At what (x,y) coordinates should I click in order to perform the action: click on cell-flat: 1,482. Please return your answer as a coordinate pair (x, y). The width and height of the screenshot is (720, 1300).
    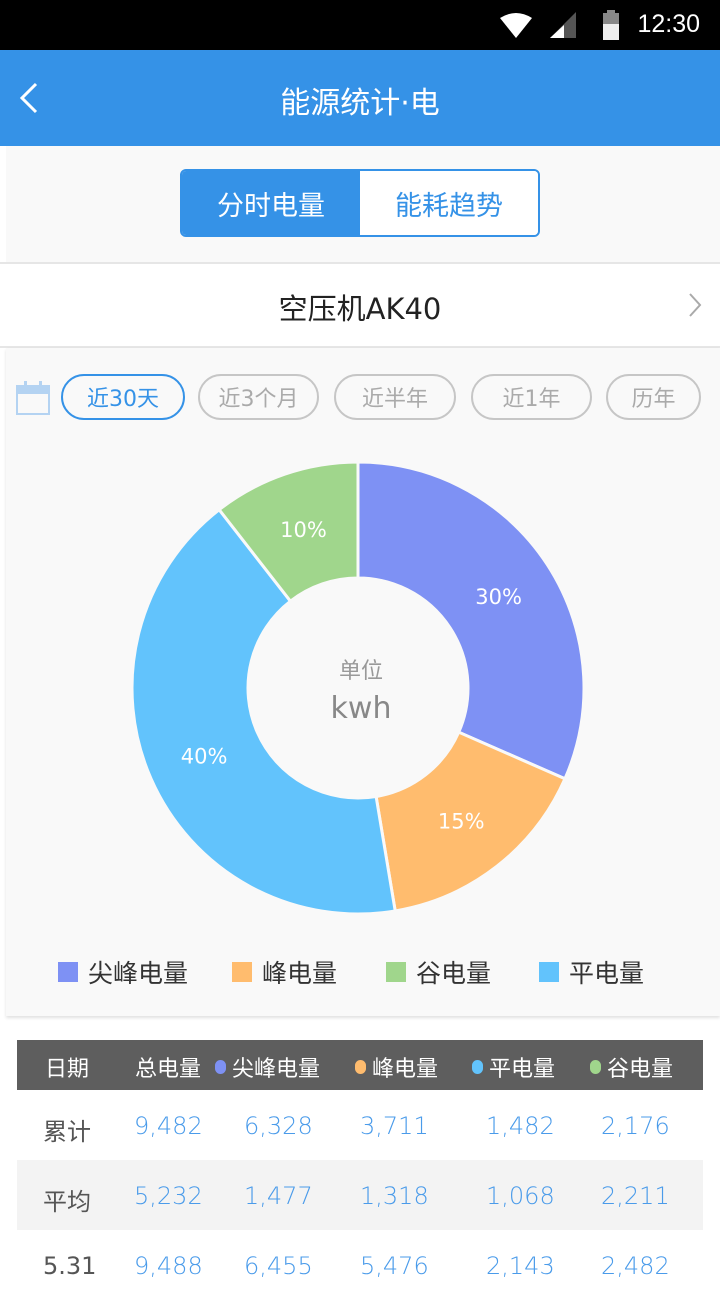
    Looking at the image, I should click on (520, 1126).